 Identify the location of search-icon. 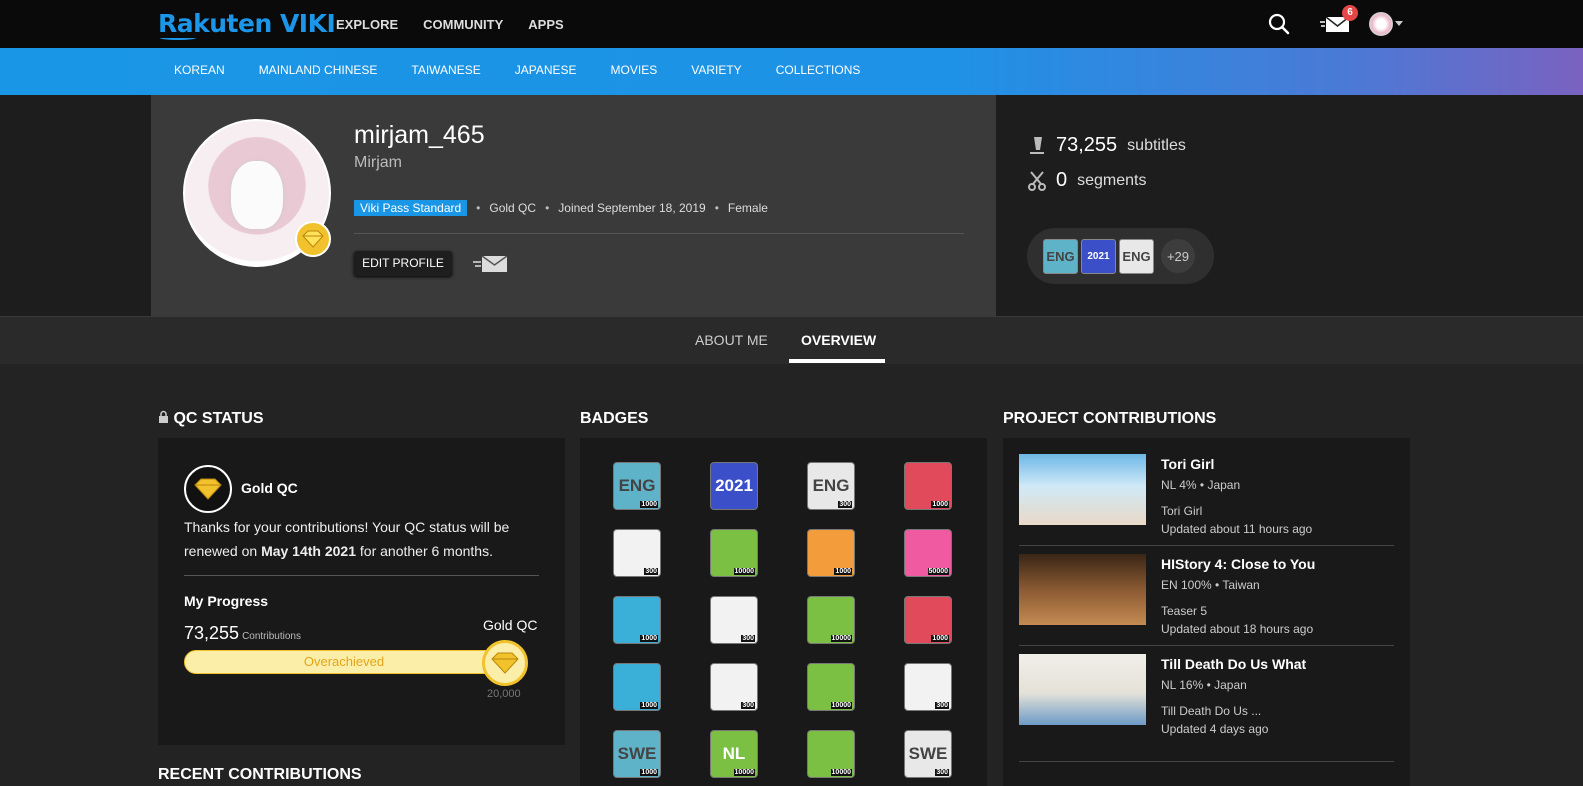
(1279, 24).